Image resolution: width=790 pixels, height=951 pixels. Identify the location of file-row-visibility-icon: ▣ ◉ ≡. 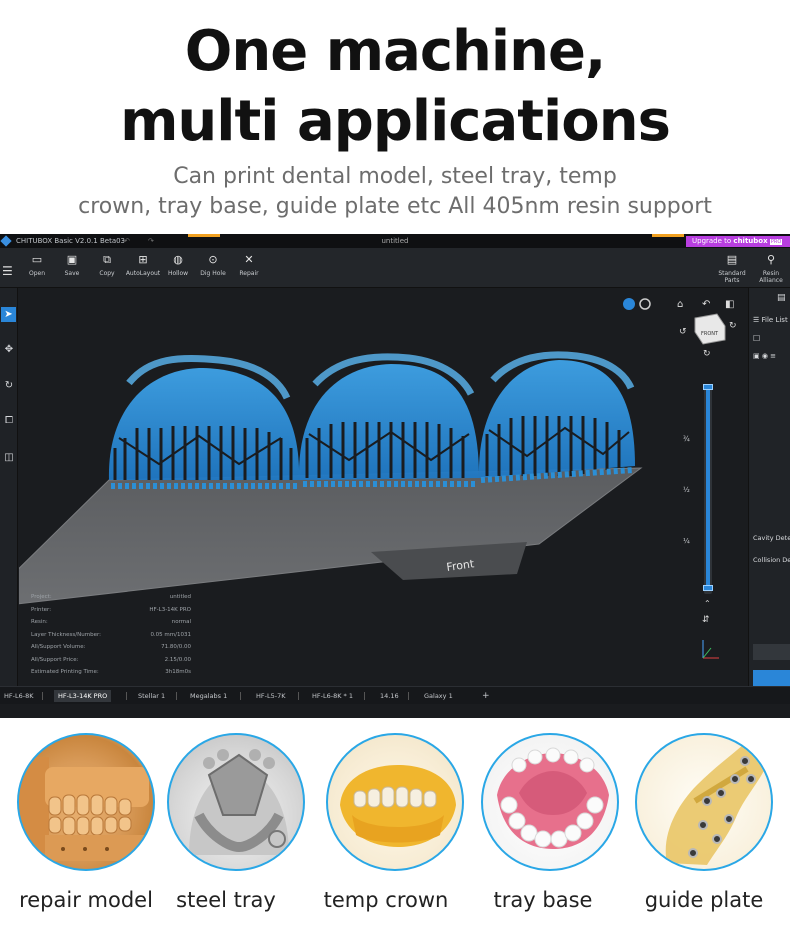
(764, 356).